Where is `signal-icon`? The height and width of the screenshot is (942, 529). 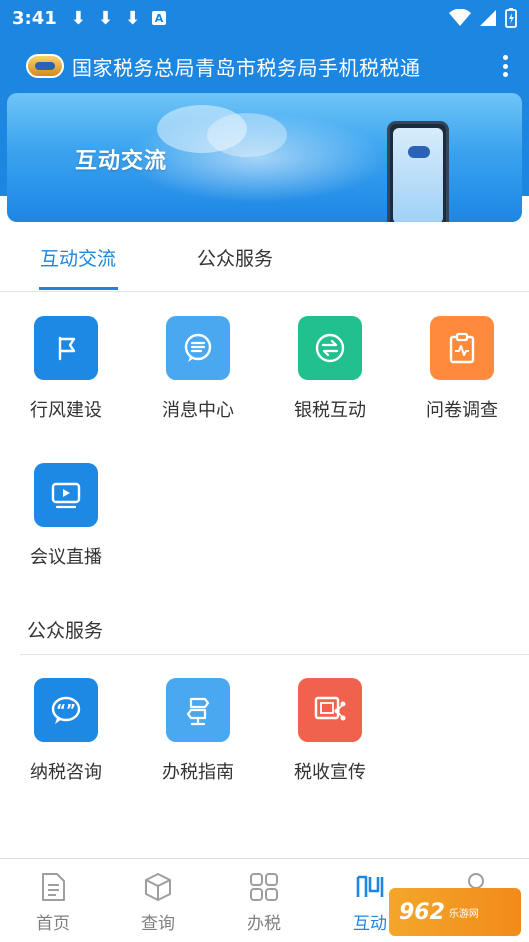 signal-icon is located at coordinates (488, 18).